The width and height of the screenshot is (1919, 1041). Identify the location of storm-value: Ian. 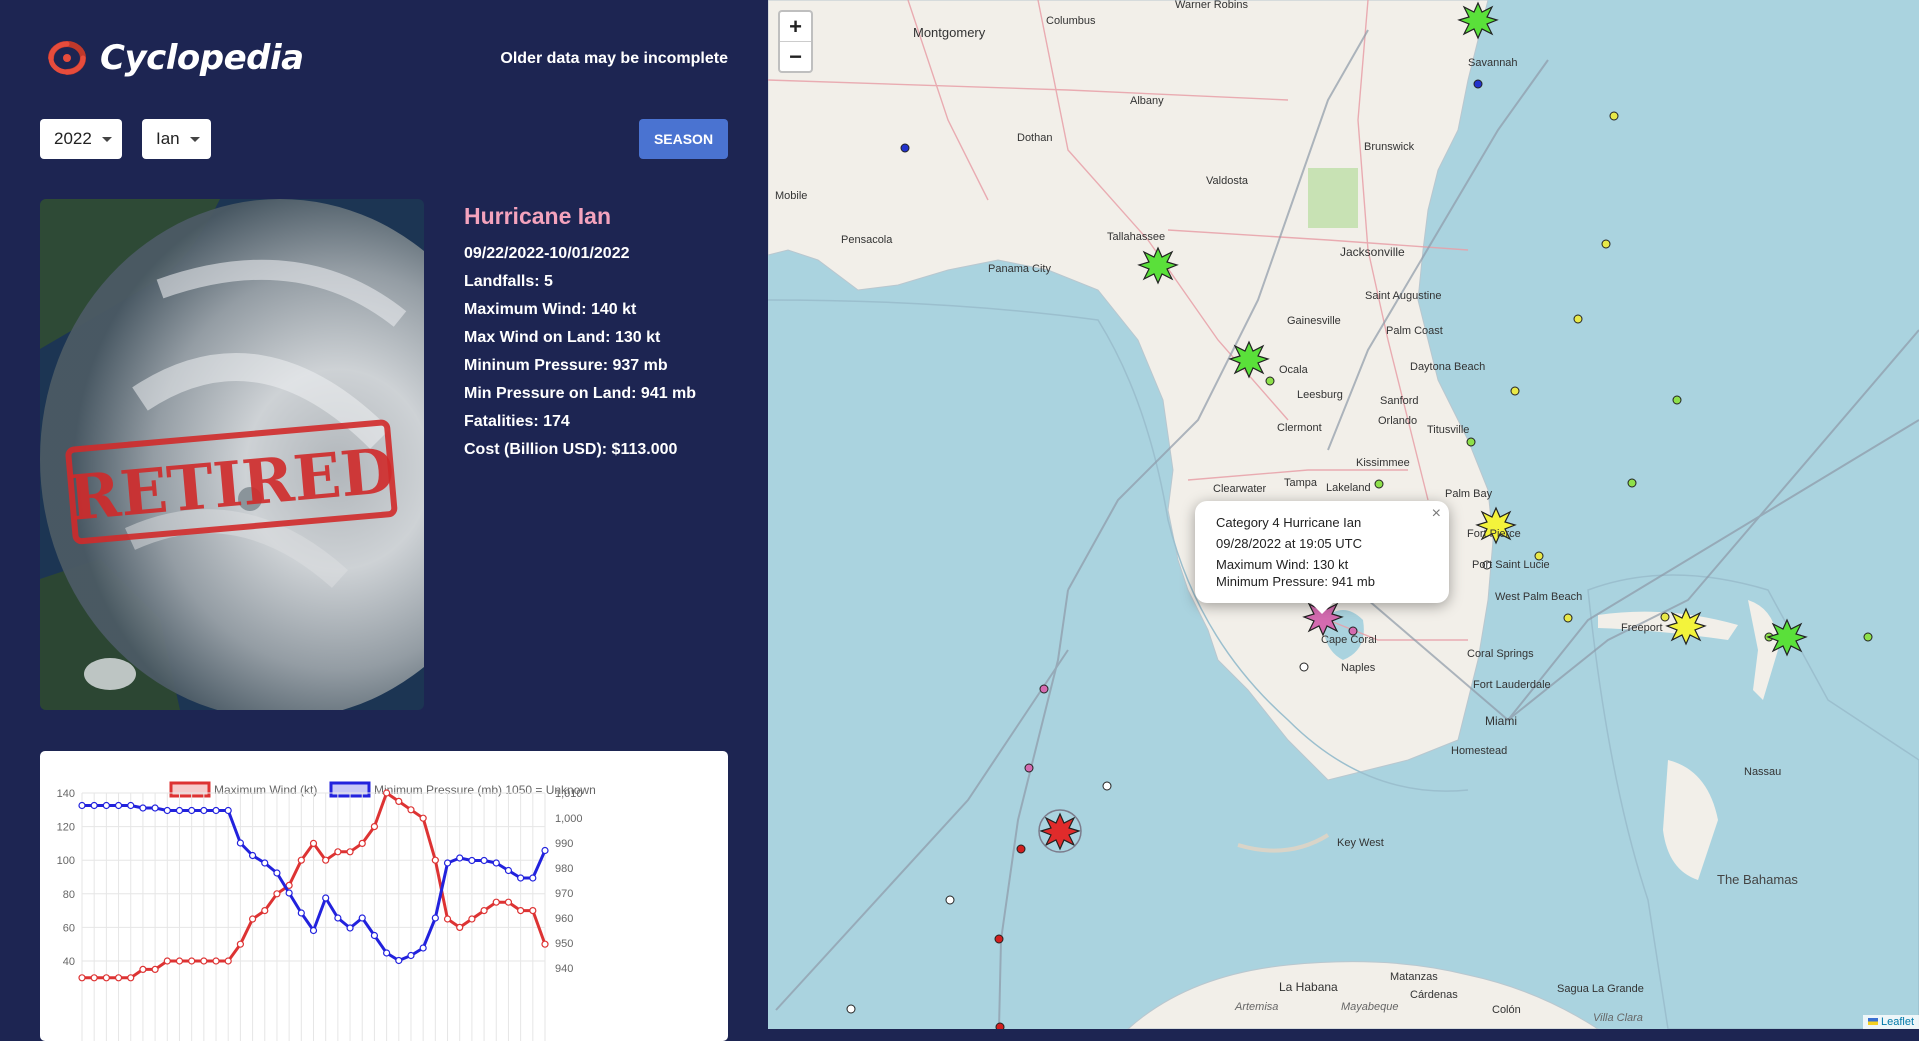
(168, 138).